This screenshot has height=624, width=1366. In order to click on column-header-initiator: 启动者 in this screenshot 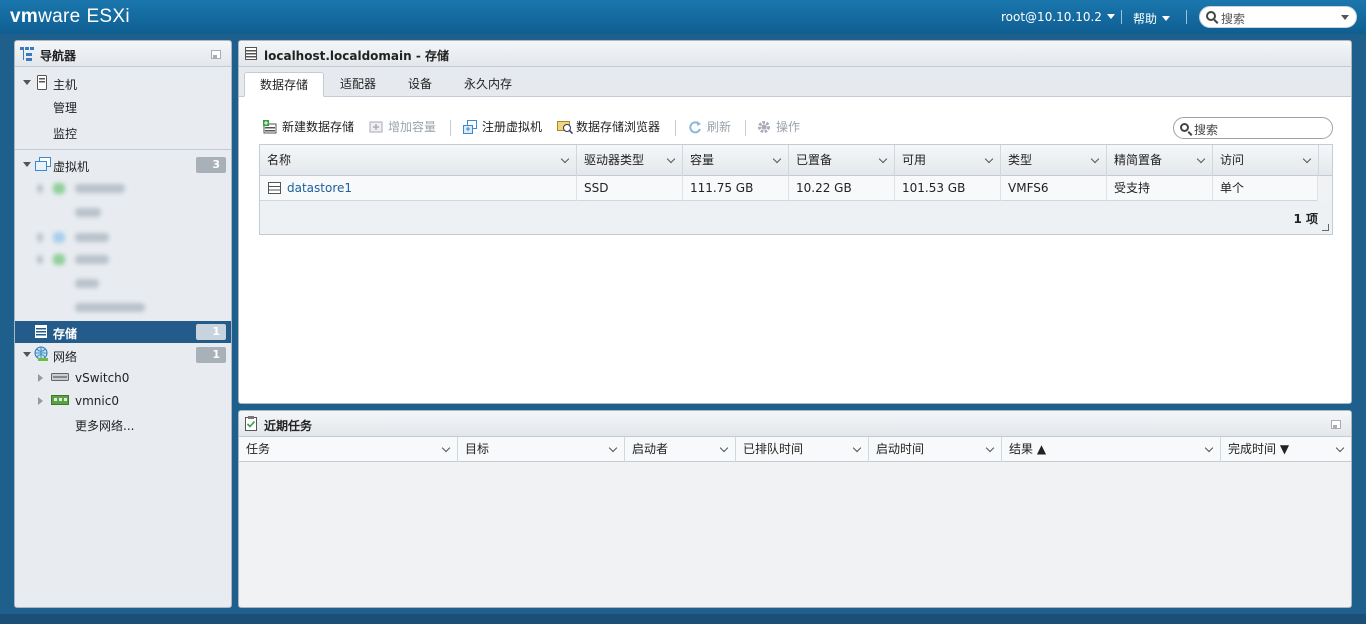, I will do `click(680, 449)`.